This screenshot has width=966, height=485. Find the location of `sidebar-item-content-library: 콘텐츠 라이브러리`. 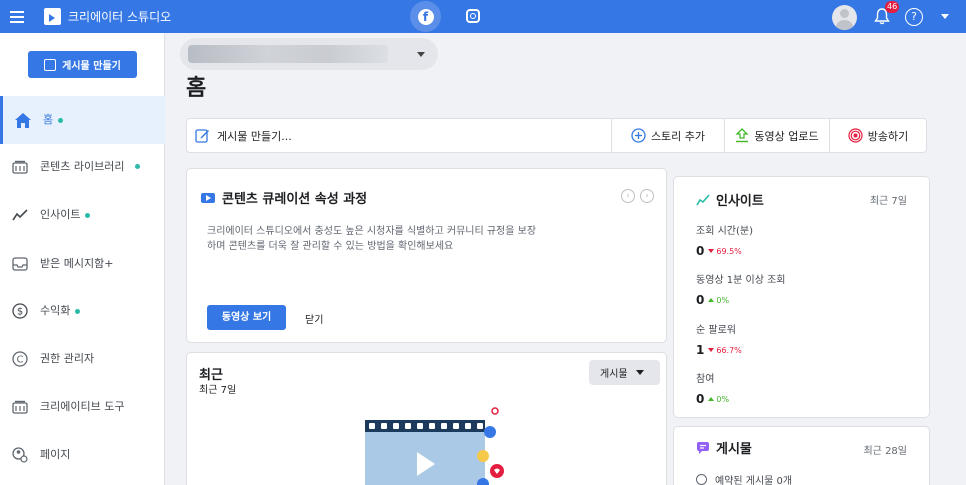

sidebar-item-content-library: 콘텐츠 라이브러리 is located at coordinates (82, 167).